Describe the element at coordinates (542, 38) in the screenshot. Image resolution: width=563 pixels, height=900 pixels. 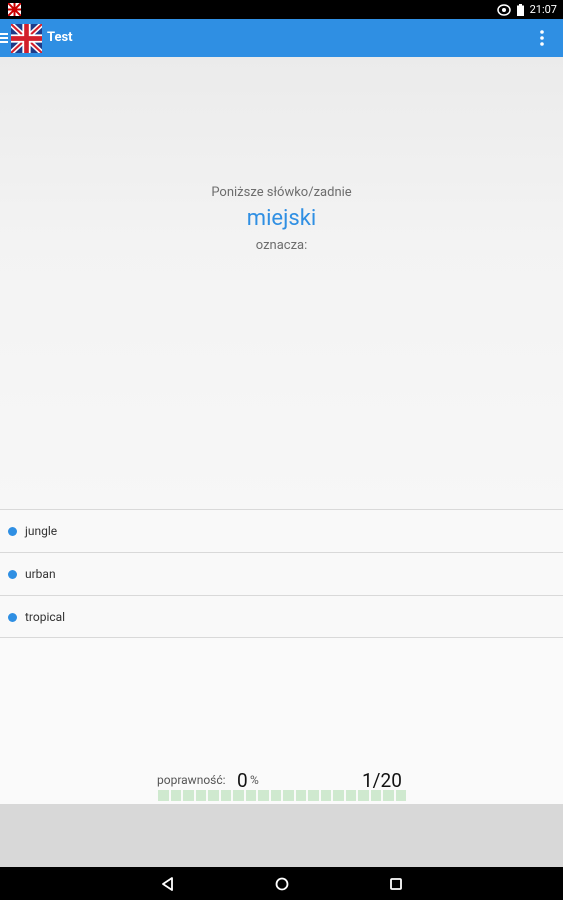
I see `overflow-menu-icon` at that location.